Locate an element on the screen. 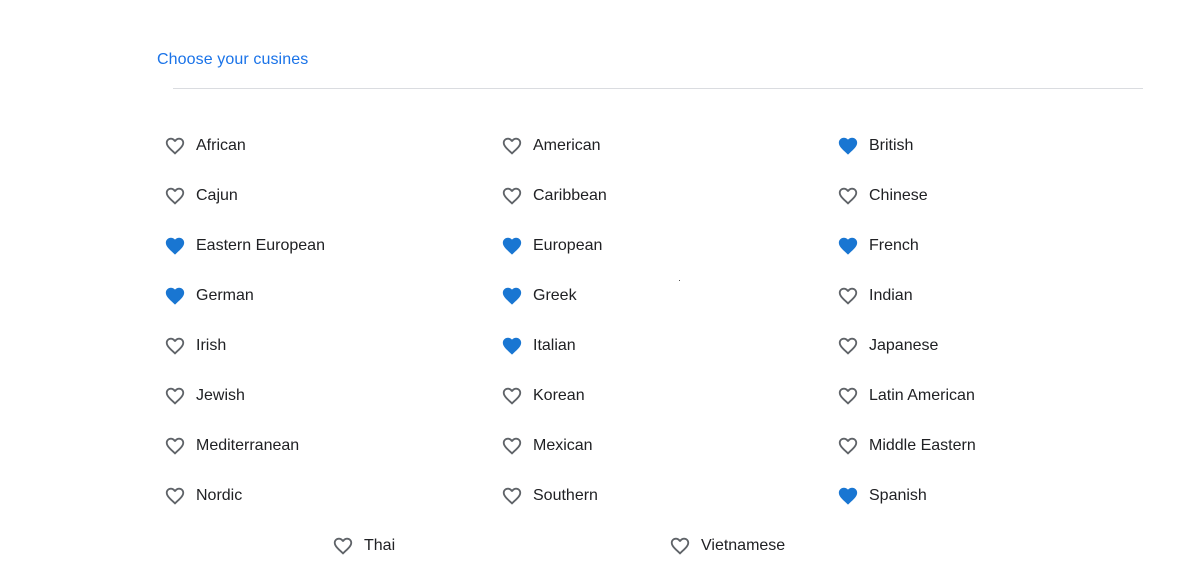 The height and width of the screenshot is (580, 1180). cuisine-option-middle-eastern: Middle Eastern is located at coordinates (906, 446).